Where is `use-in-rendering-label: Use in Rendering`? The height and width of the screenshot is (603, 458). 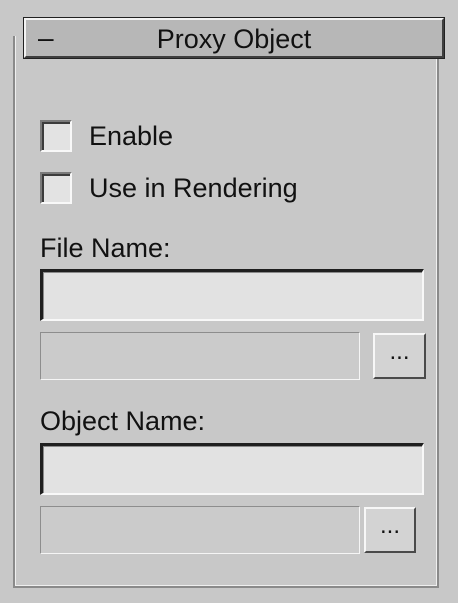
use-in-rendering-label: Use in Rendering is located at coordinates (193, 188).